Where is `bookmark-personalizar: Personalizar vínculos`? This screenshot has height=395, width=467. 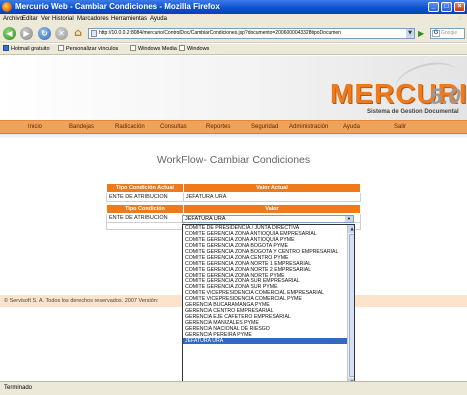 bookmark-personalizar: Personalizar vínculos is located at coordinates (88, 49).